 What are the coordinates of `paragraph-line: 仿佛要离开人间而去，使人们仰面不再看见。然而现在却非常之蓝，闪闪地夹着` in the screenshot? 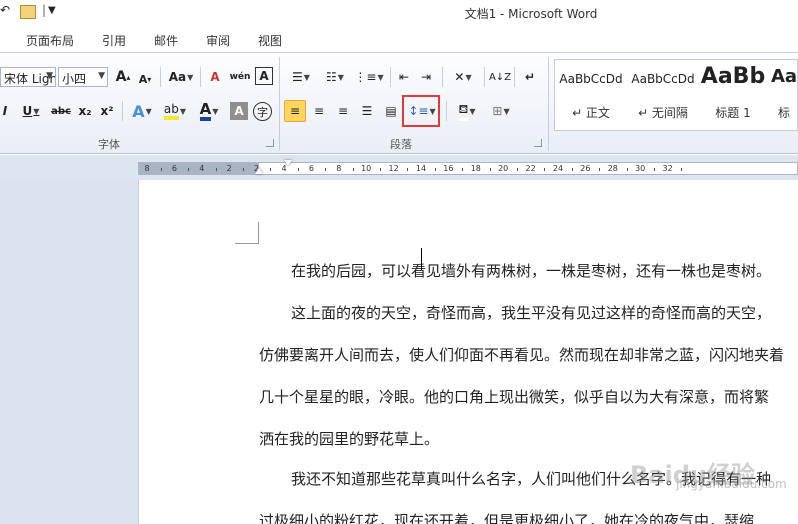 It's located at (521, 354).